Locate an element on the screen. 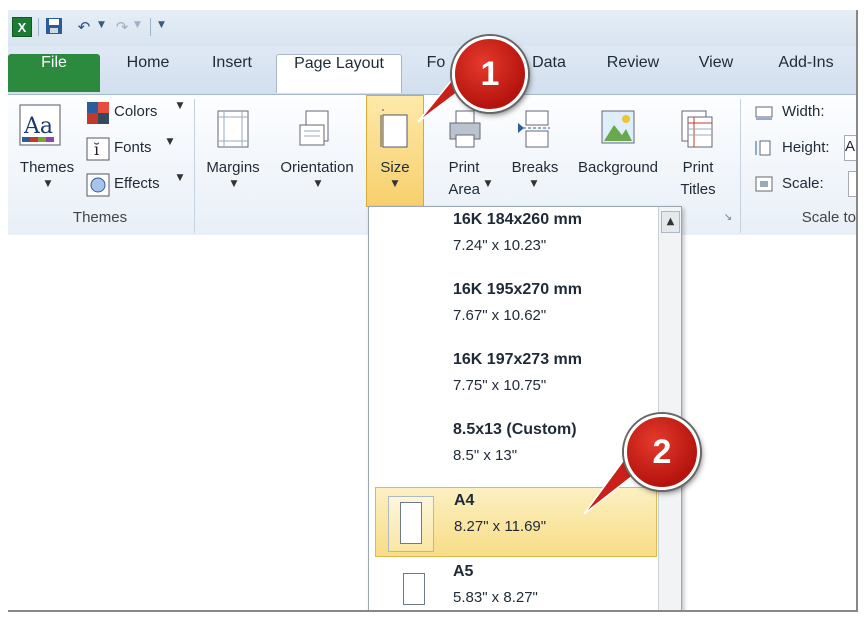 The height and width of the screenshot is (622, 864). redo-dropdown-icon: ▼ is located at coordinates (137, 25).